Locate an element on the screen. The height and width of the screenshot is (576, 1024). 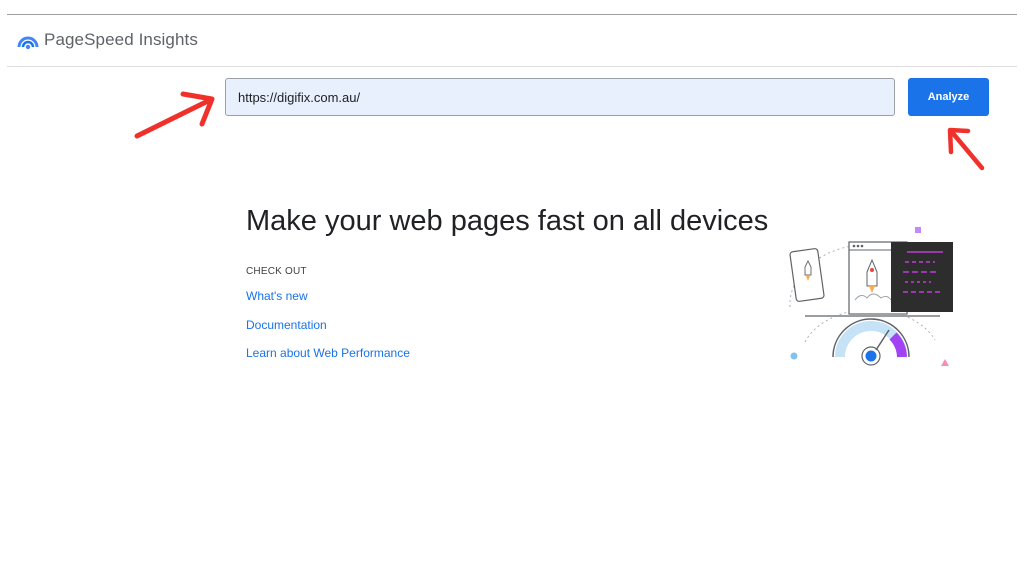
devices-speed-illustration is located at coordinates (871, 296).